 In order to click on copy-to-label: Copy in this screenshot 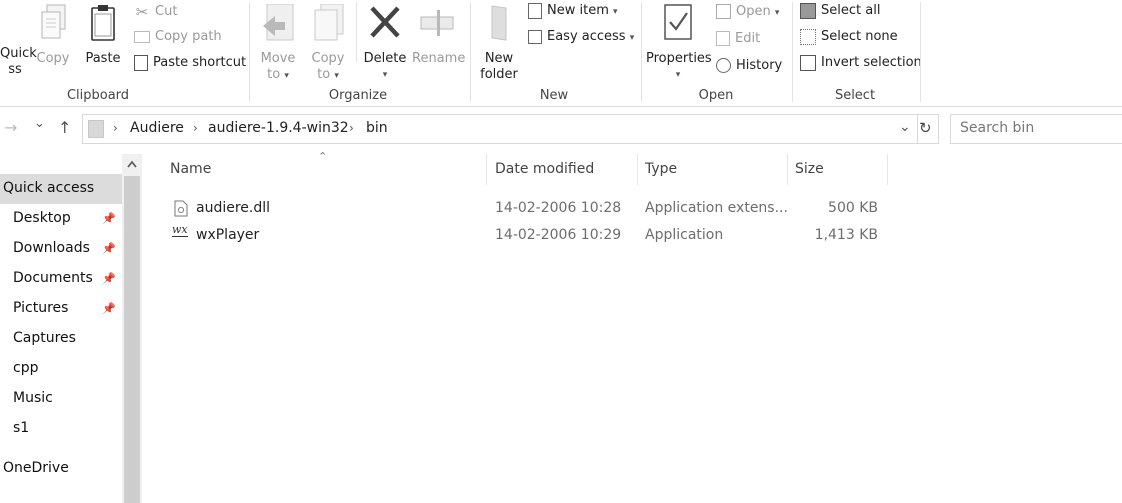, I will do `click(328, 58)`.